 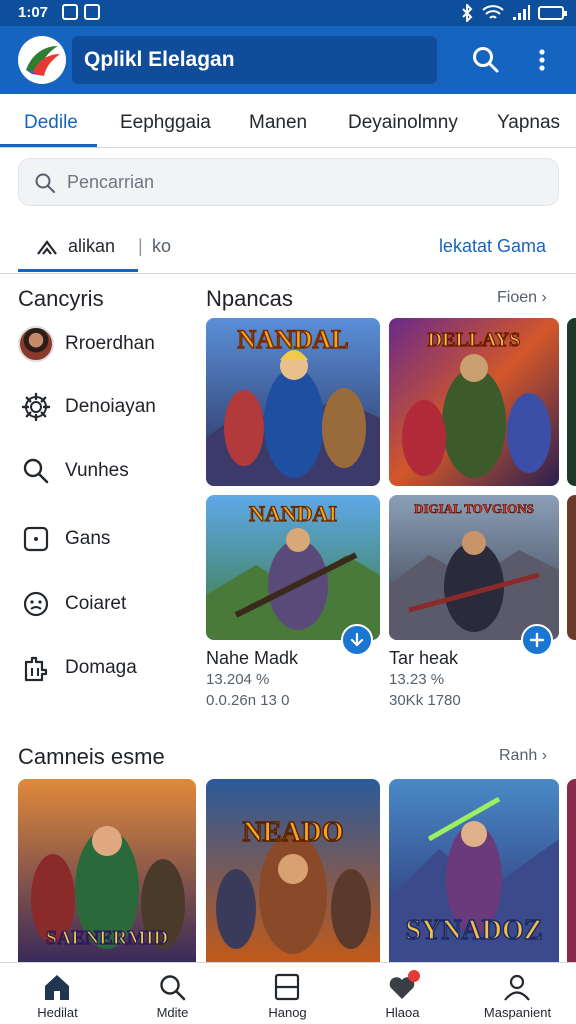 I want to click on sidebar-item-rroerdhan: Rroerdhan, so click(x=108, y=344).